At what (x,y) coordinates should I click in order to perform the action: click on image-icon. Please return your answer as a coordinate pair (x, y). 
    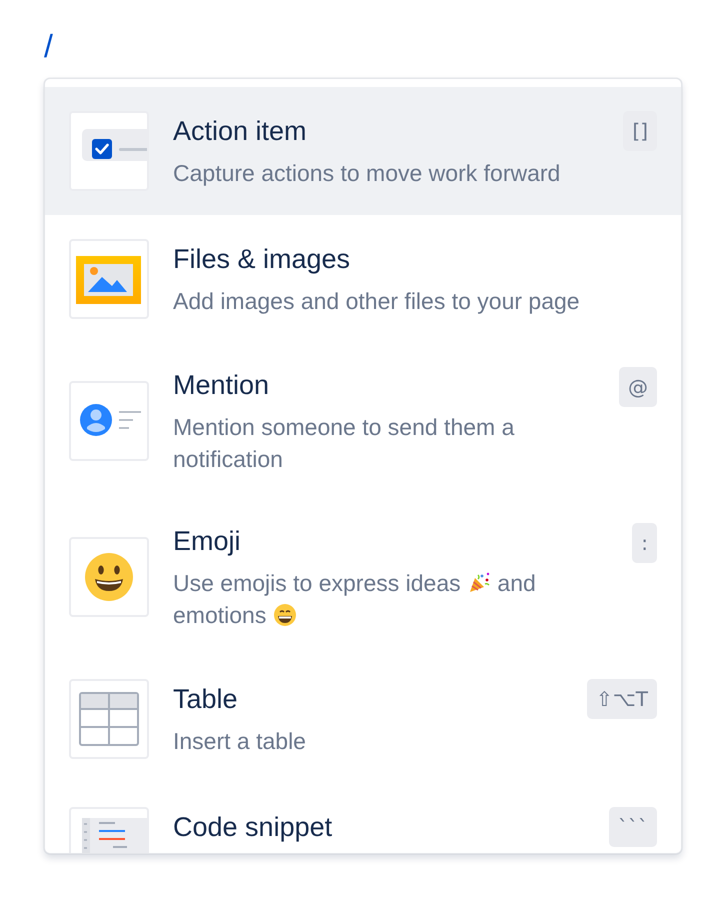
    Looking at the image, I should click on (109, 279).